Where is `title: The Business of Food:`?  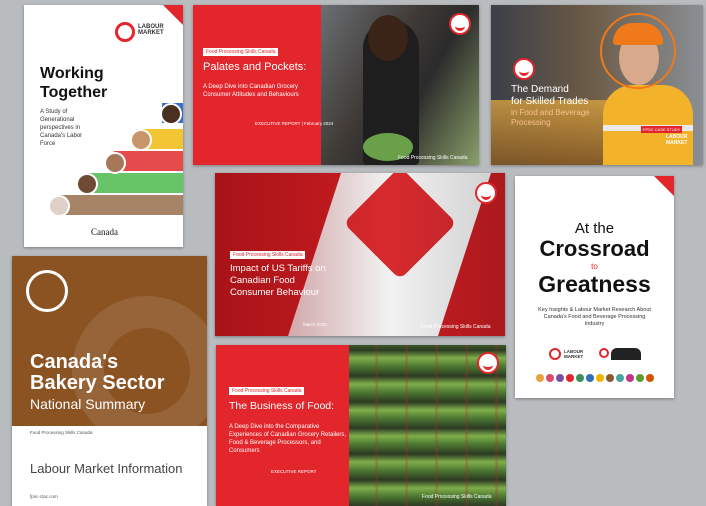 title: The Business of Food: is located at coordinates (282, 406).